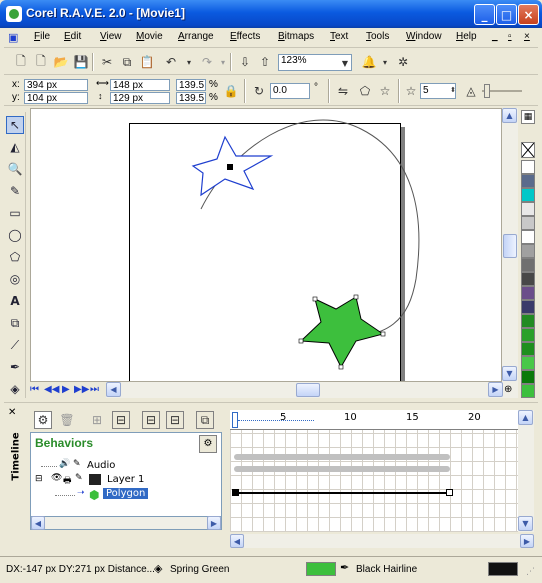 This screenshot has width=542, height=583. What do you see at coordinates (403, 62) in the screenshot?
I see `options-icon: ✲` at bounding box center [403, 62].